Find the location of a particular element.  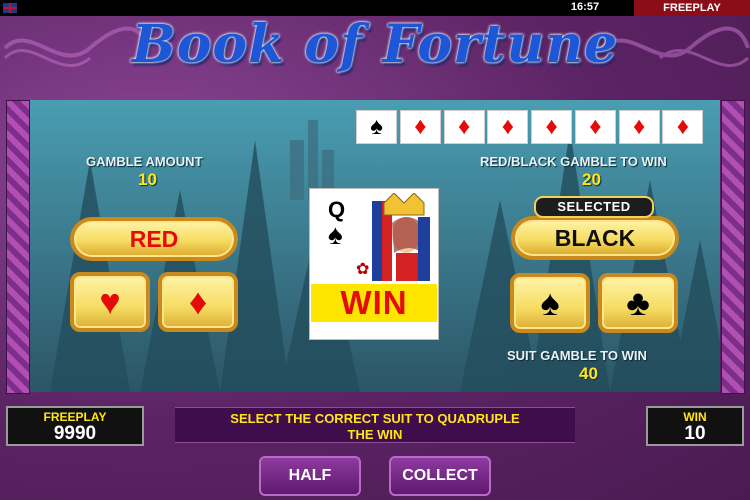

freeplay-balance-value: 9990 is located at coordinates (75, 433).